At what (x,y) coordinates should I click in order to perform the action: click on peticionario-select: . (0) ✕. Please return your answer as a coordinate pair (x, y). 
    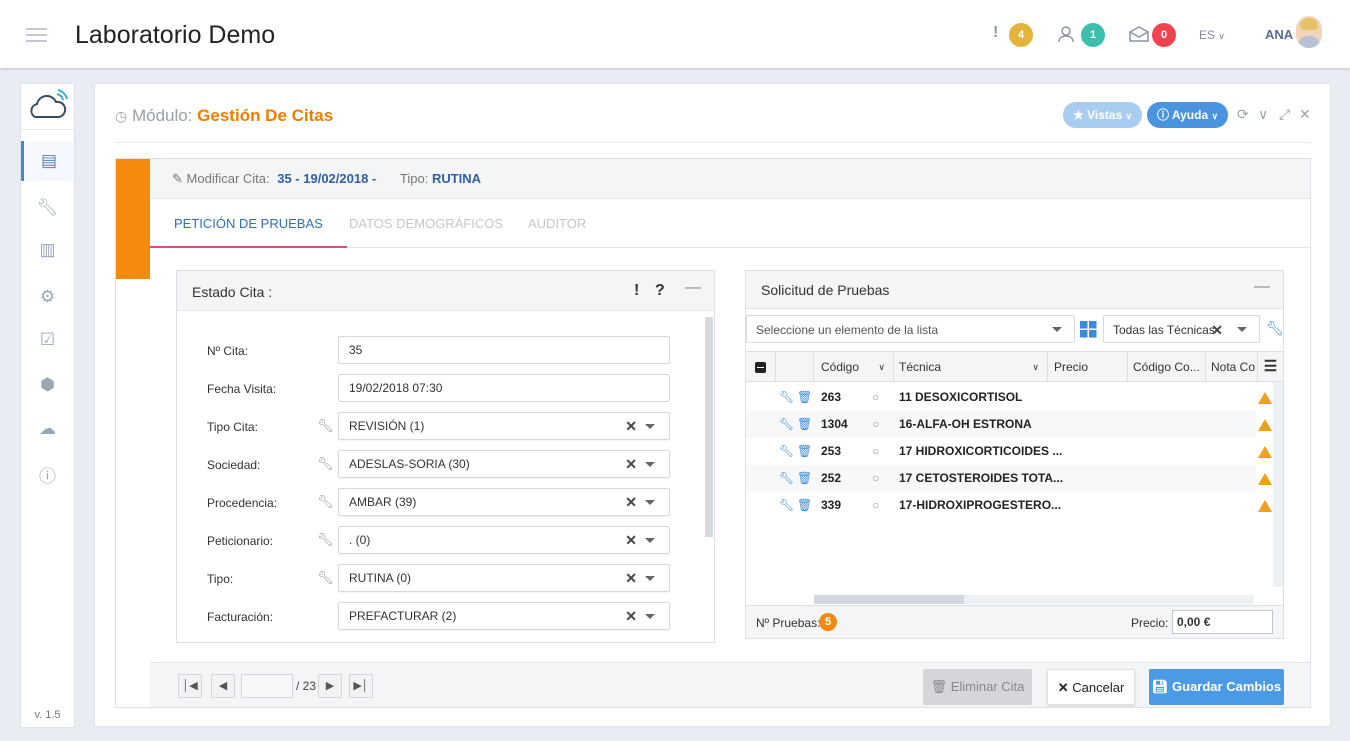
    Looking at the image, I should click on (504, 540).